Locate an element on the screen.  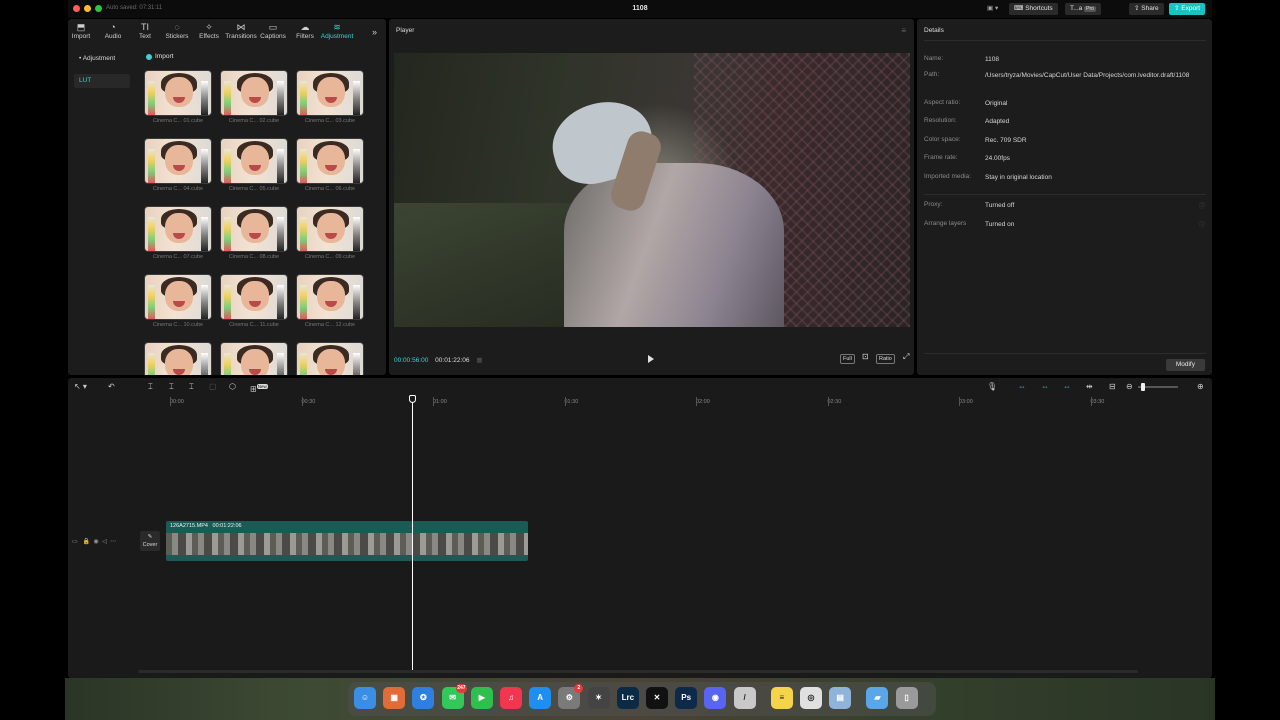
photoshop-icon: Ps is located at coordinates (686, 698).